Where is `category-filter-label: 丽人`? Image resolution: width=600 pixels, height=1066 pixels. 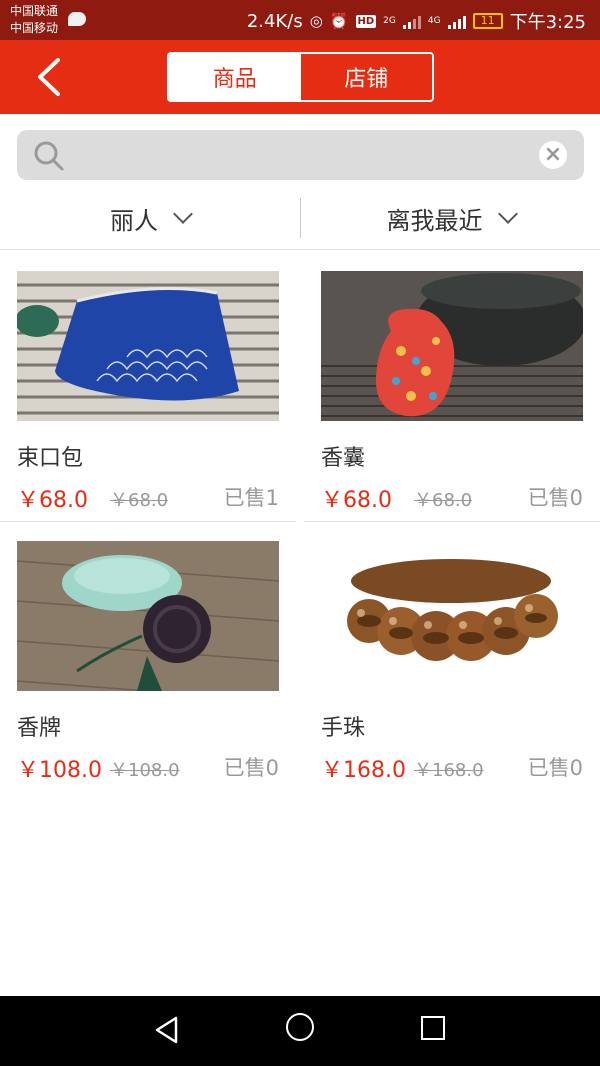 category-filter-label: 丽人 is located at coordinates (134, 220).